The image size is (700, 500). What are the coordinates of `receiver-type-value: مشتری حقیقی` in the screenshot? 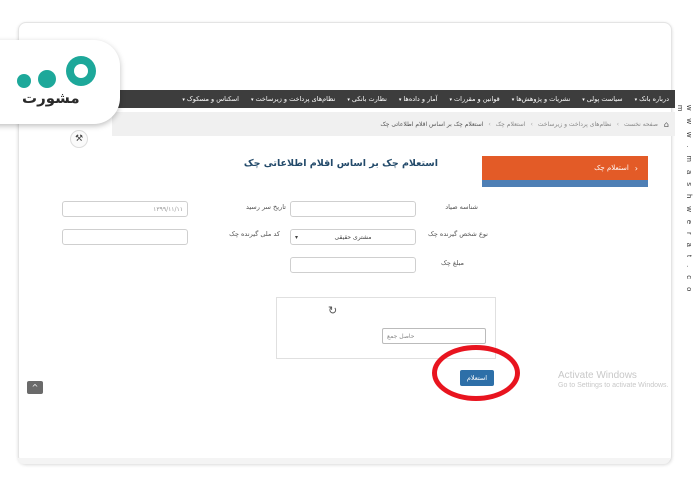 It's located at (353, 237).